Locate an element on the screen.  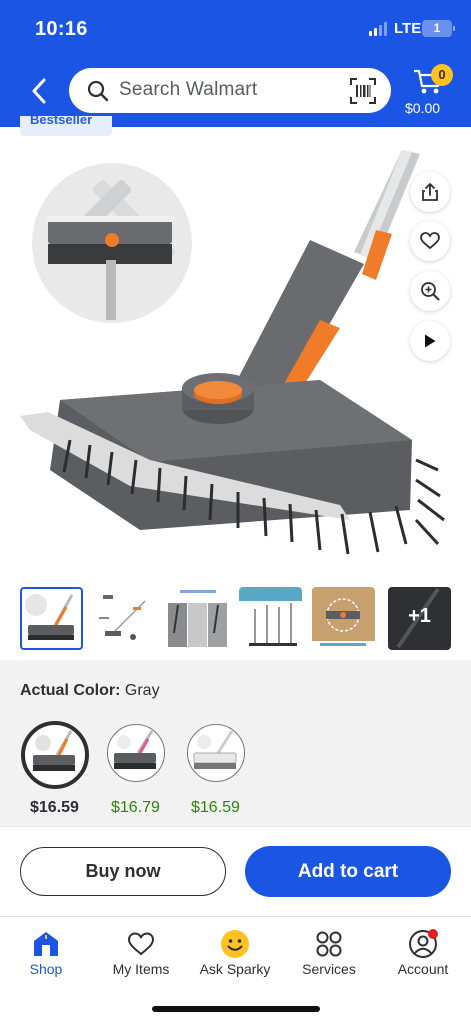
search-placeholder: Search Walmart is located at coordinates (188, 89).